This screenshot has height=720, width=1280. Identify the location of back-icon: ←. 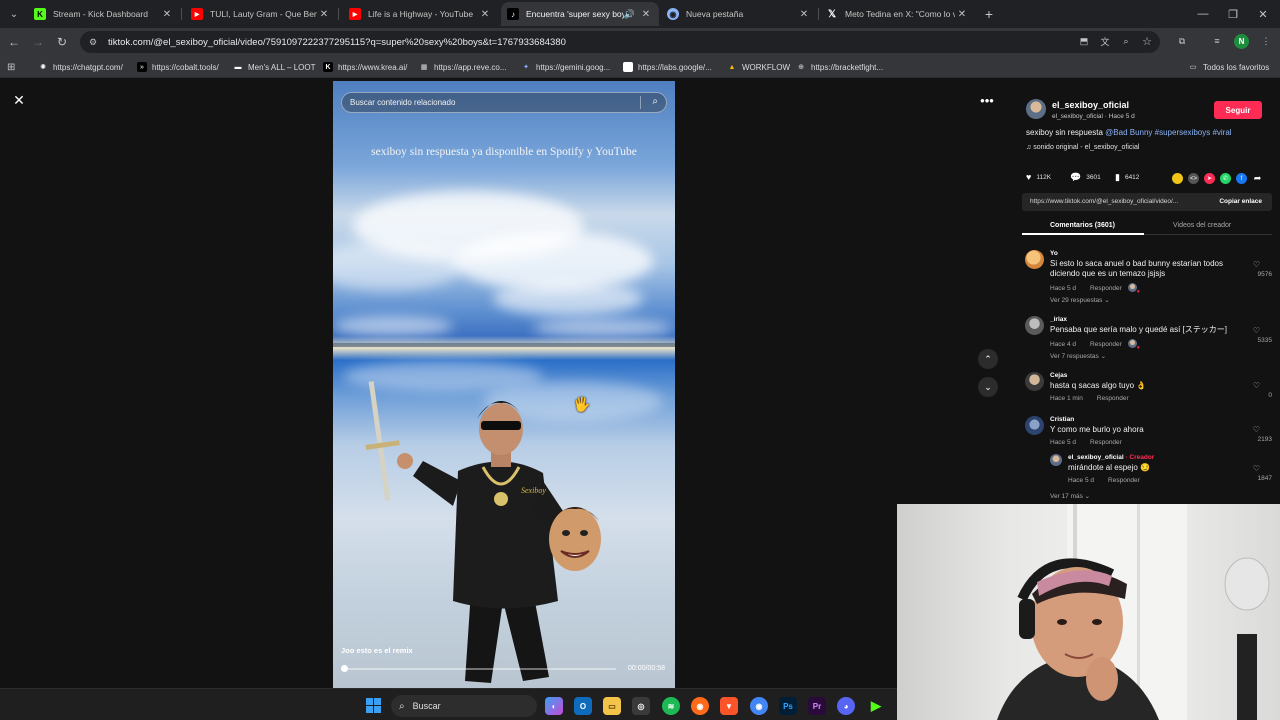
(14, 42).